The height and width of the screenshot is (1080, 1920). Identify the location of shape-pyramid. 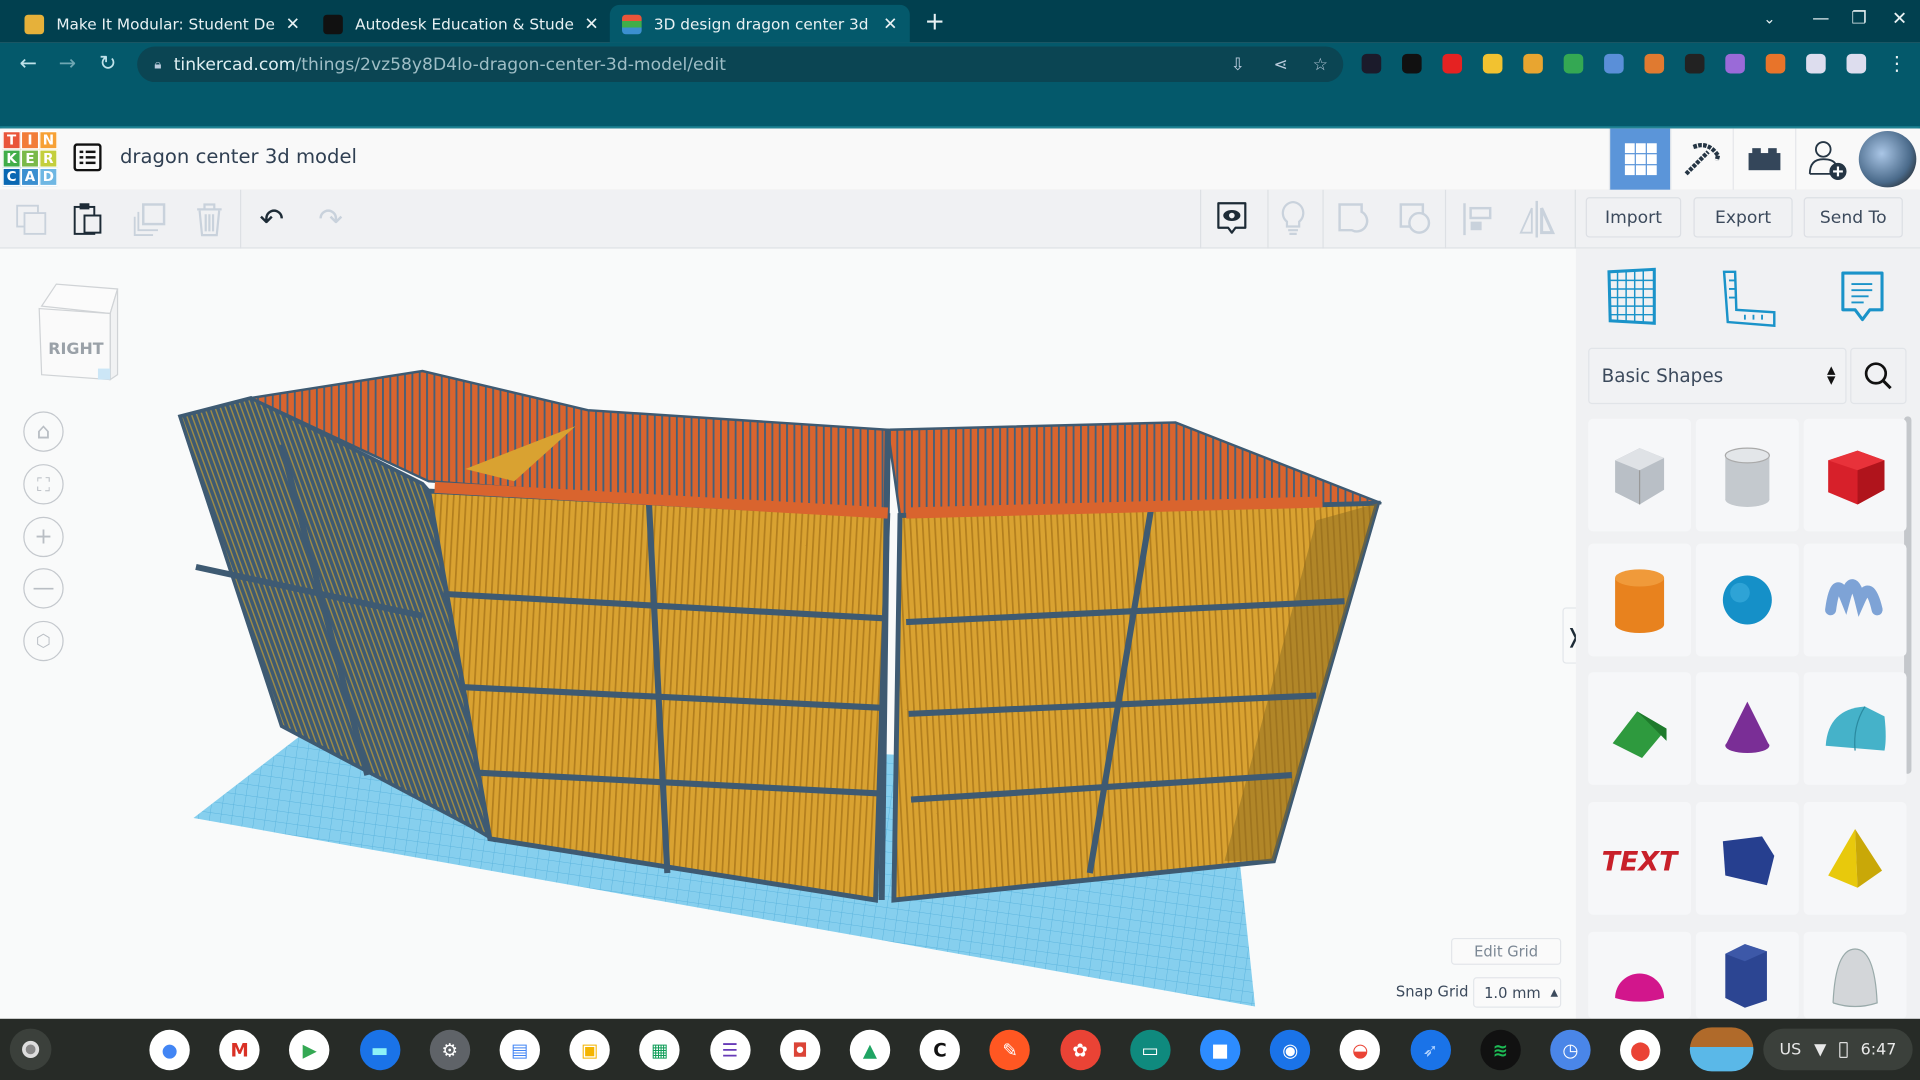
(1855, 858).